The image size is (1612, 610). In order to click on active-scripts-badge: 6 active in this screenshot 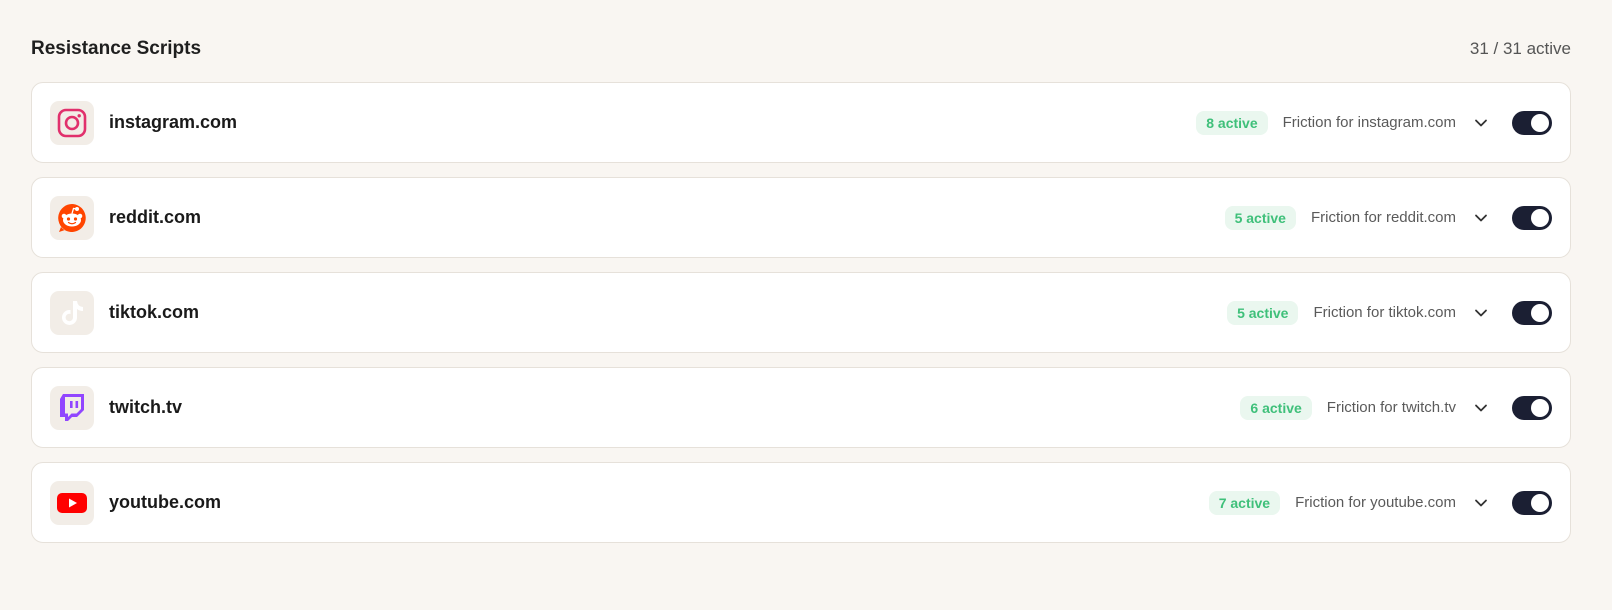, I will do `click(1276, 407)`.